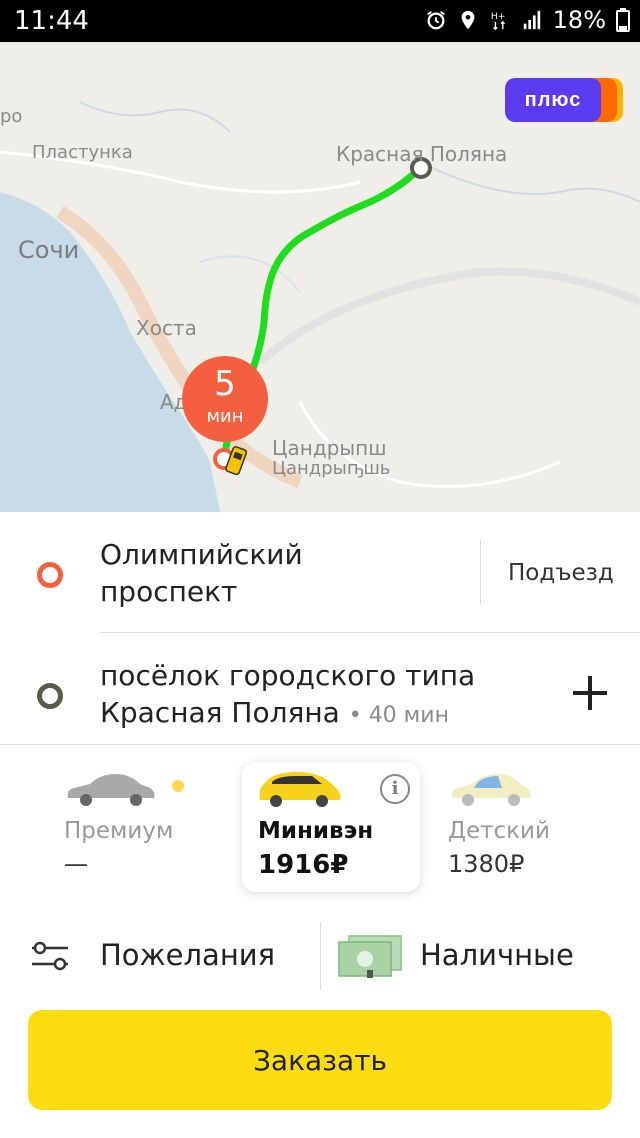 Image resolution: width=640 pixels, height=1138 pixels. Describe the element at coordinates (50, 696) in the screenshot. I see `destination-dot-icon` at that location.